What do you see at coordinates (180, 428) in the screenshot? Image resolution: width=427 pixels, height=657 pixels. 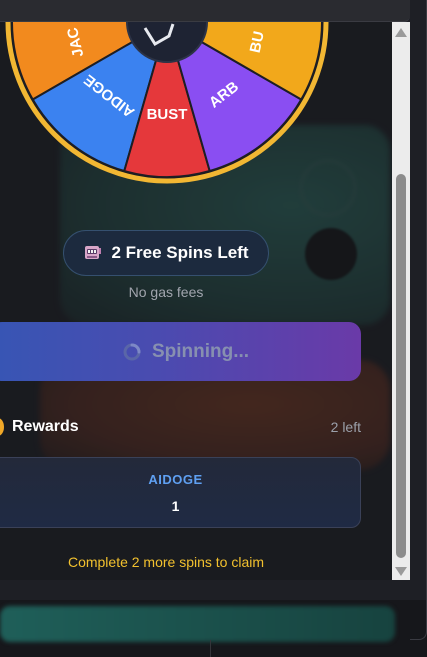 I see `rewards-header: Rewards 2 left` at bounding box center [180, 428].